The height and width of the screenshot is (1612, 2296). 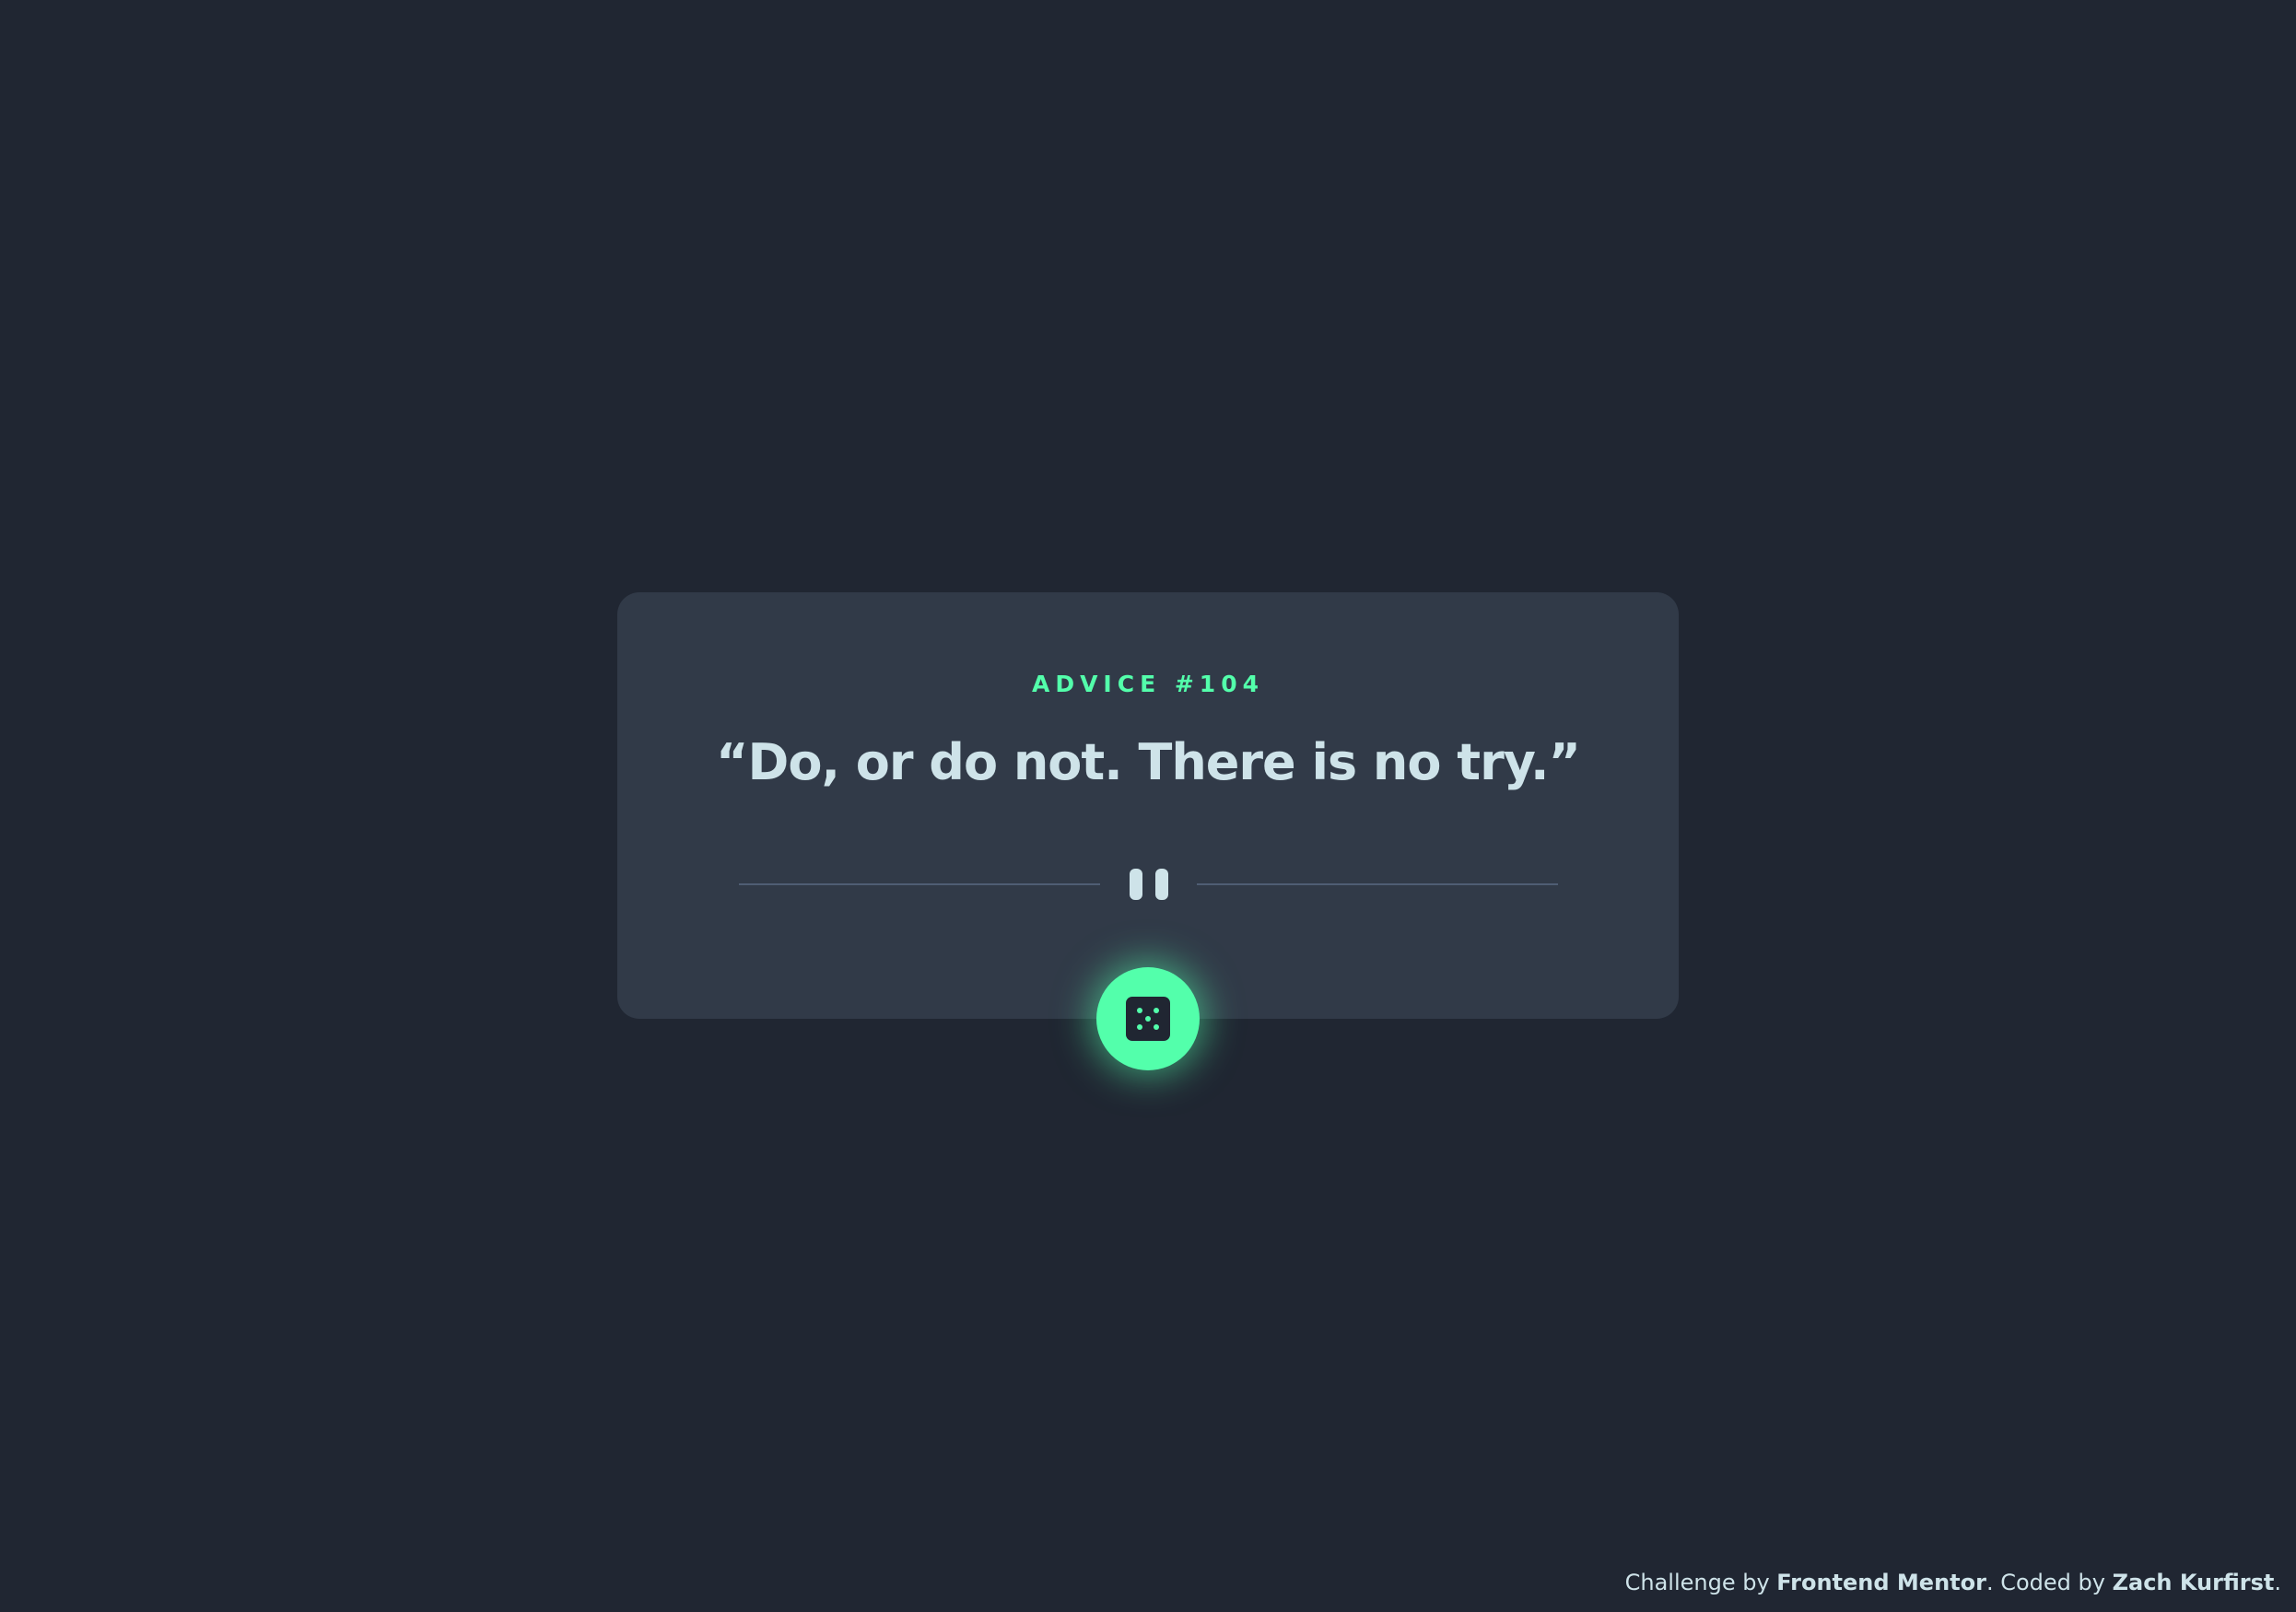 I want to click on author-link: Zach Kurfirst, so click(x=2194, y=1582).